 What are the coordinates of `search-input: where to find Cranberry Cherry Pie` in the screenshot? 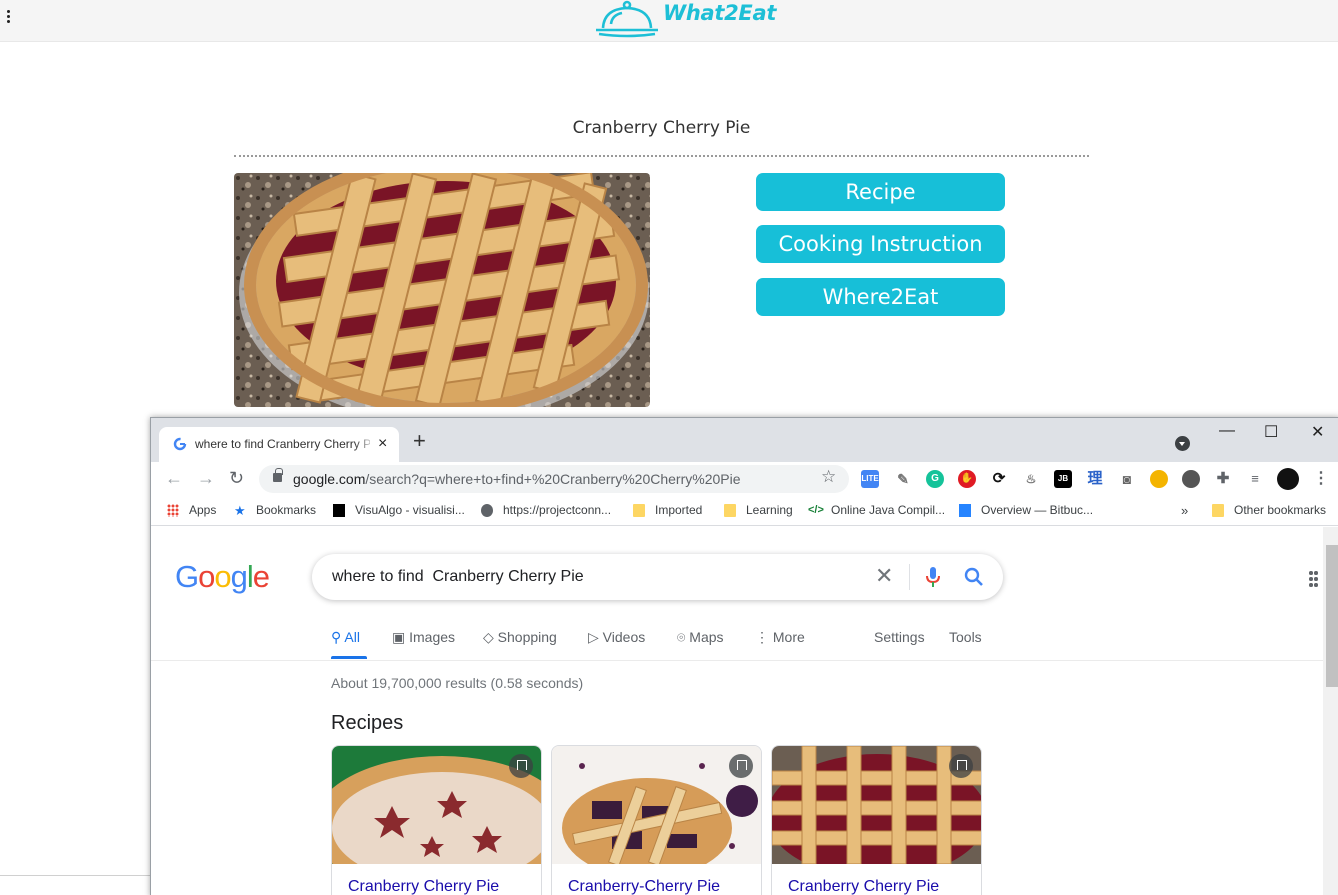 It's located at (458, 577).